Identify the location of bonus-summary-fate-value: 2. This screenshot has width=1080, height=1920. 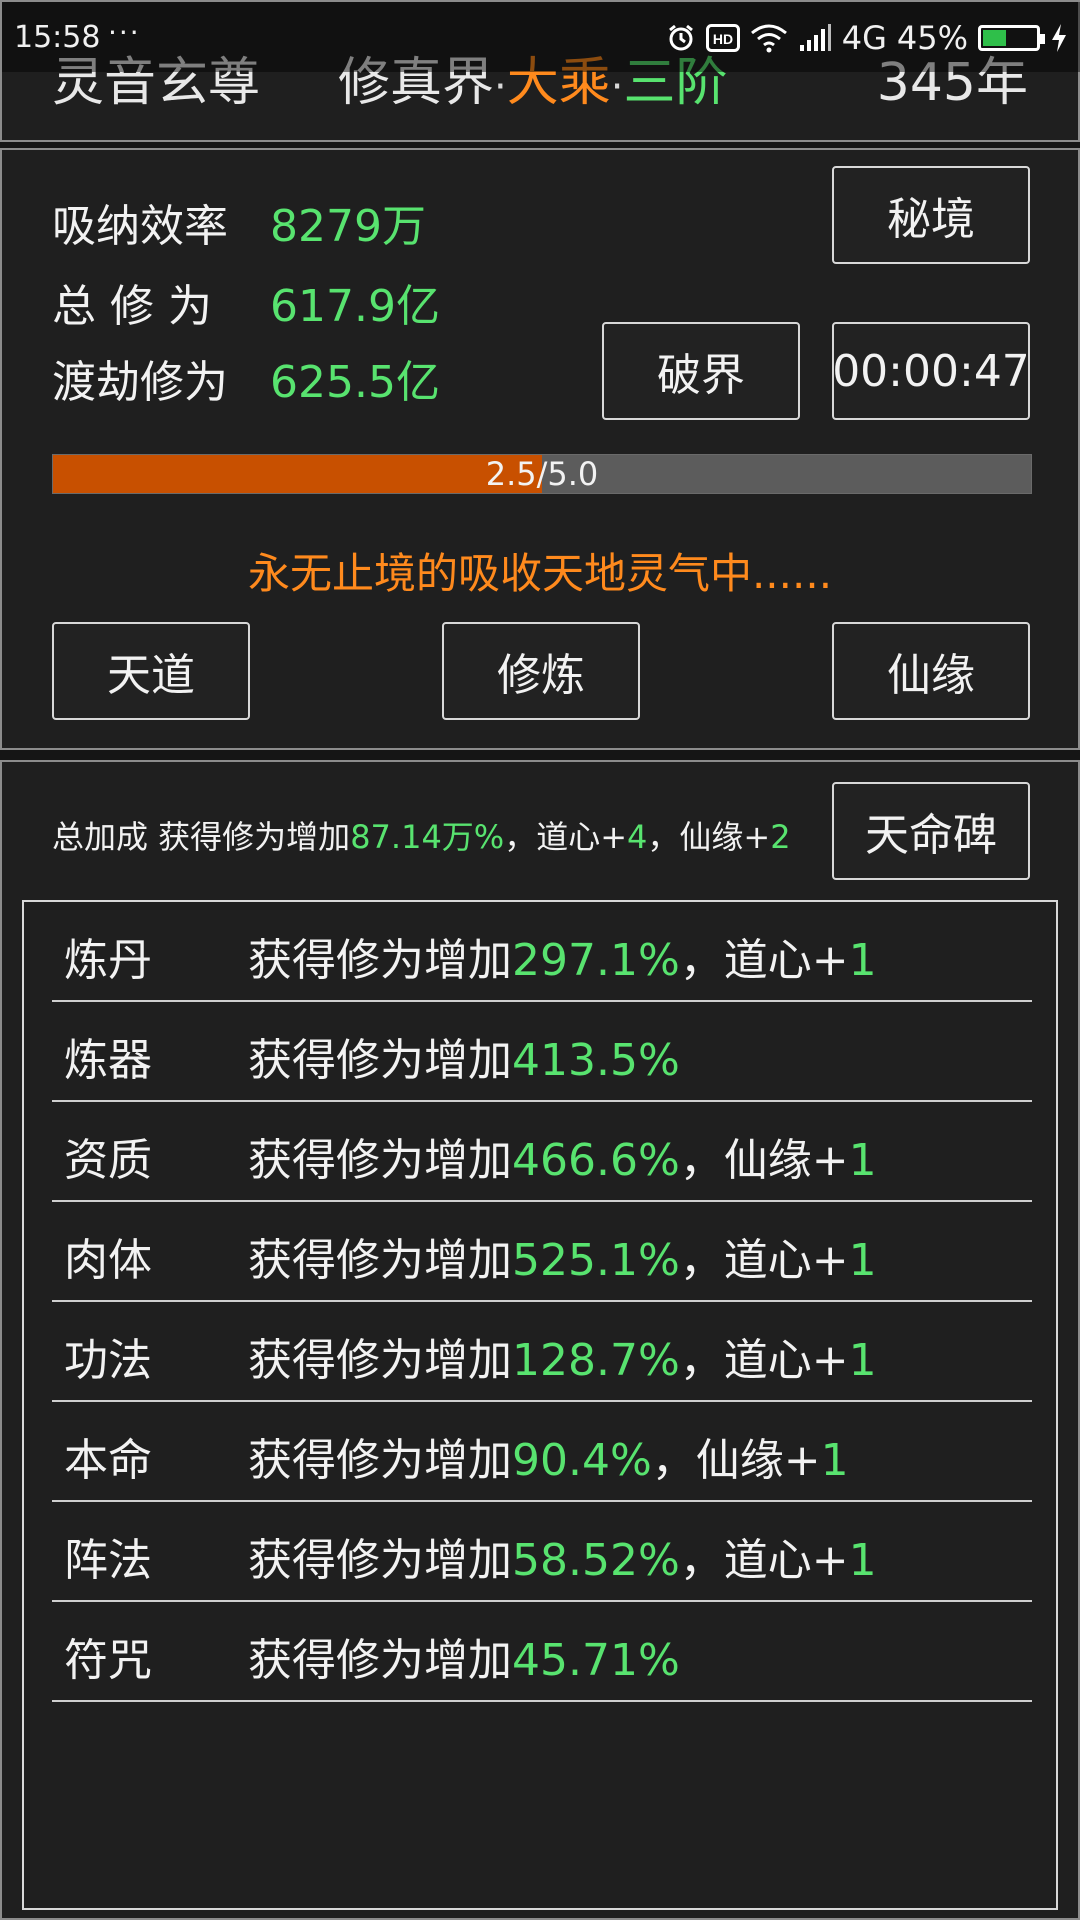
(780, 837).